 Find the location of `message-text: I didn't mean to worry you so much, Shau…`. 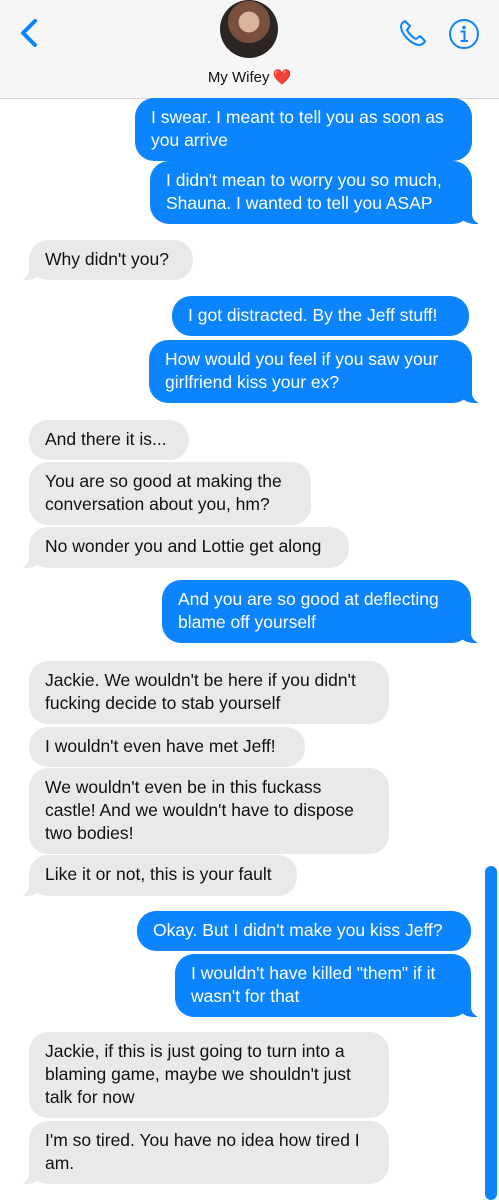

message-text: I didn't mean to worry you so much, Shau… is located at coordinates (304, 191).